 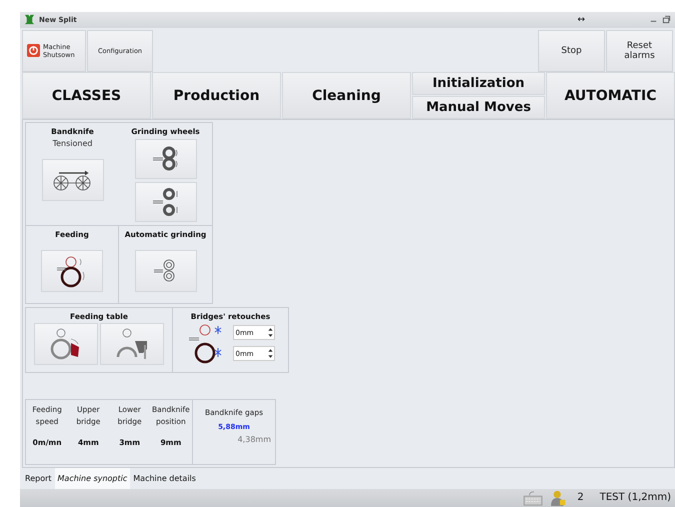 What do you see at coordinates (610, 96) in the screenshot?
I see `nav-button: AUTOMATIC` at bounding box center [610, 96].